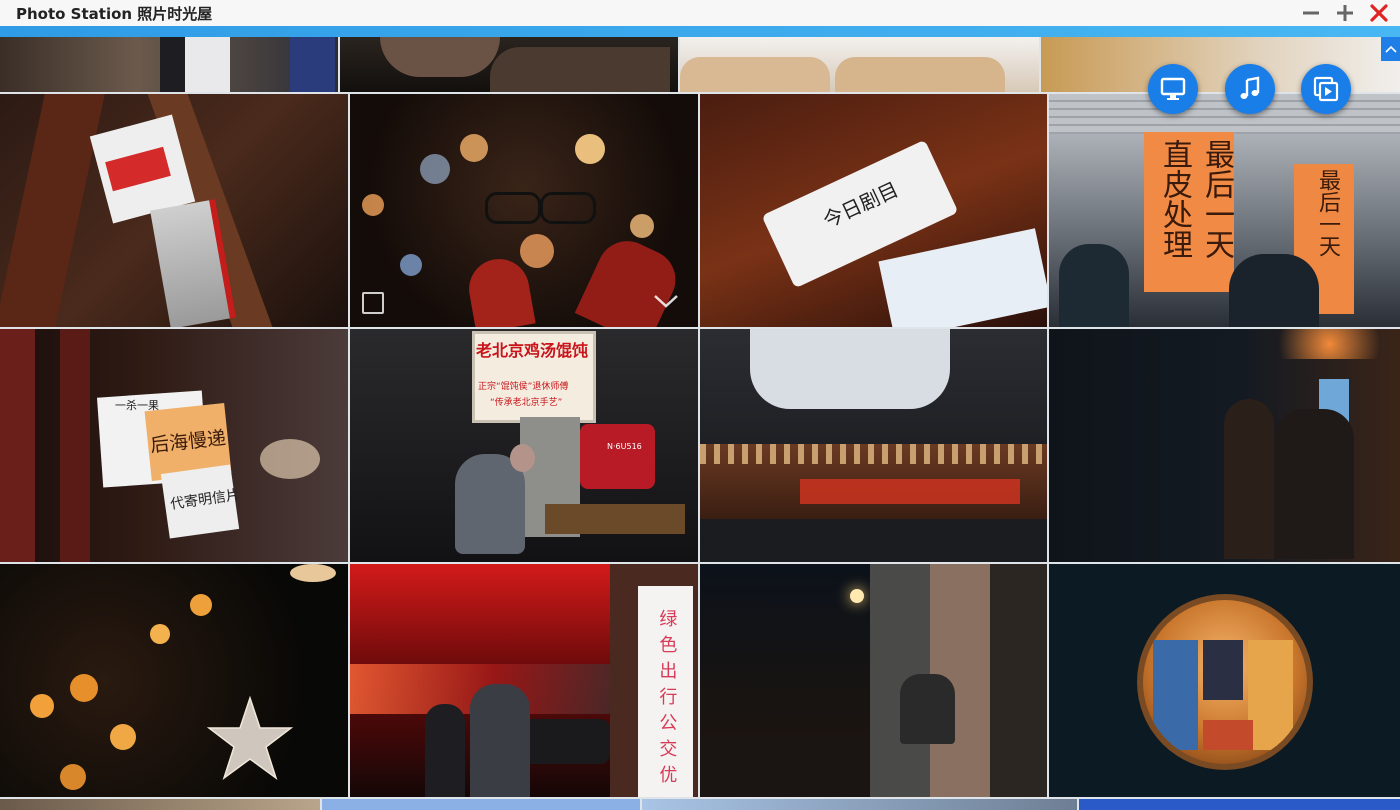 The height and width of the screenshot is (810, 1400). I want to click on bus-sign-text: 绿色出行公交优, so click(667, 700).